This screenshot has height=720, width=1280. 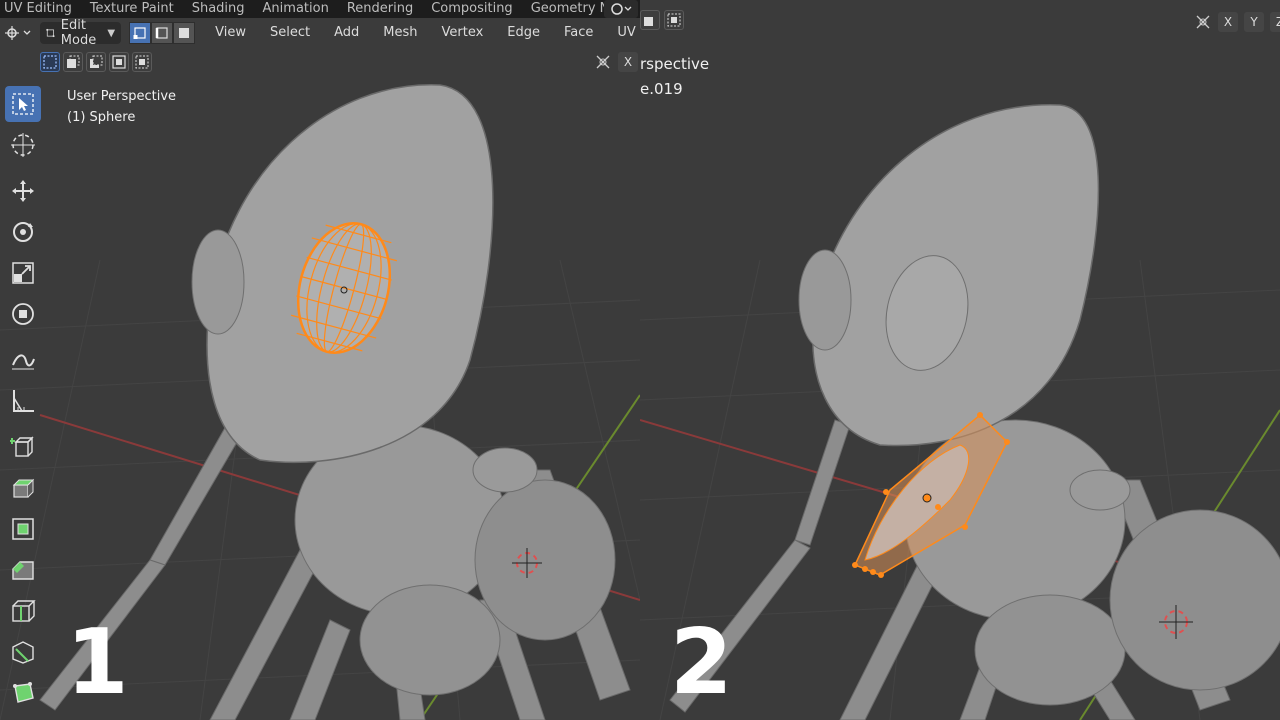 What do you see at coordinates (101, 117) in the screenshot?
I see `active-object-label: (1) Sphere` at bounding box center [101, 117].